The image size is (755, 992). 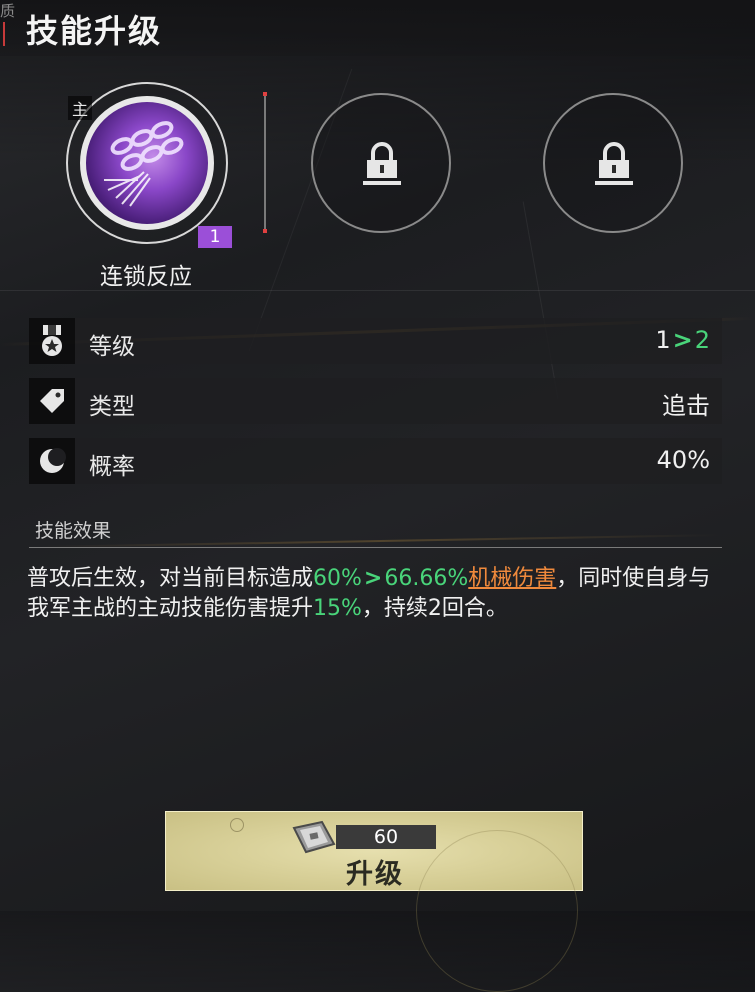 I want to click on chain-skill-icon, so click(x=147, y=163).